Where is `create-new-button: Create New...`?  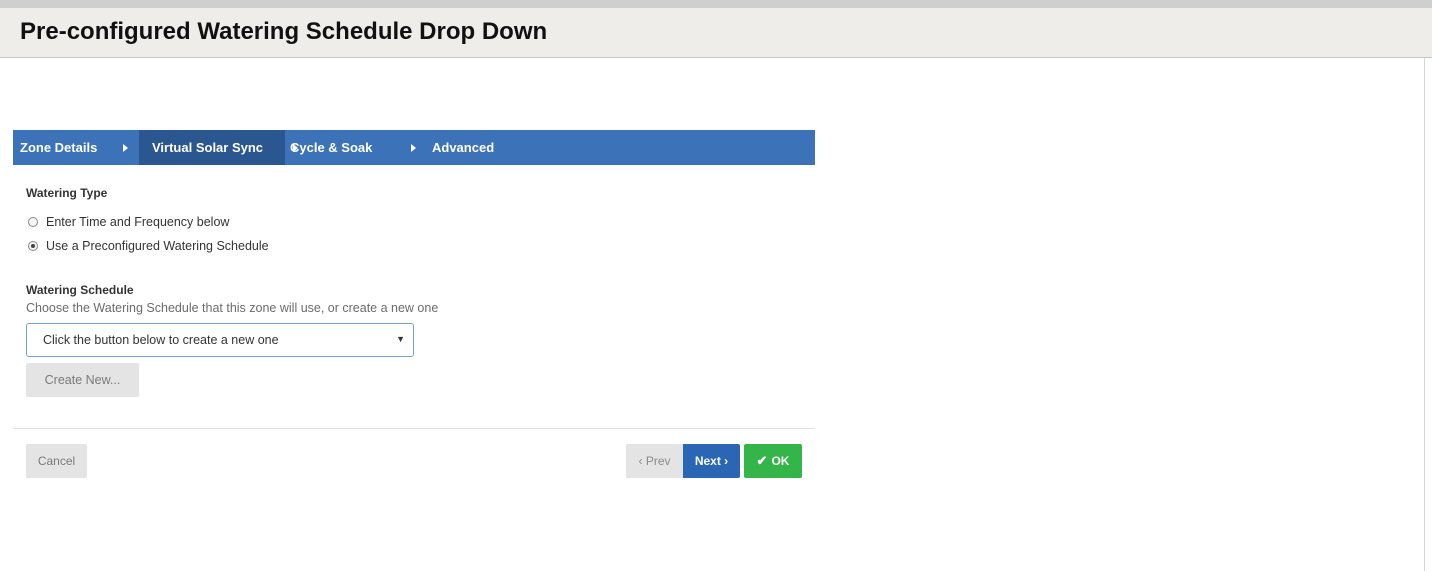 create-new-button: Create New... is located at coordinates (82, 380).